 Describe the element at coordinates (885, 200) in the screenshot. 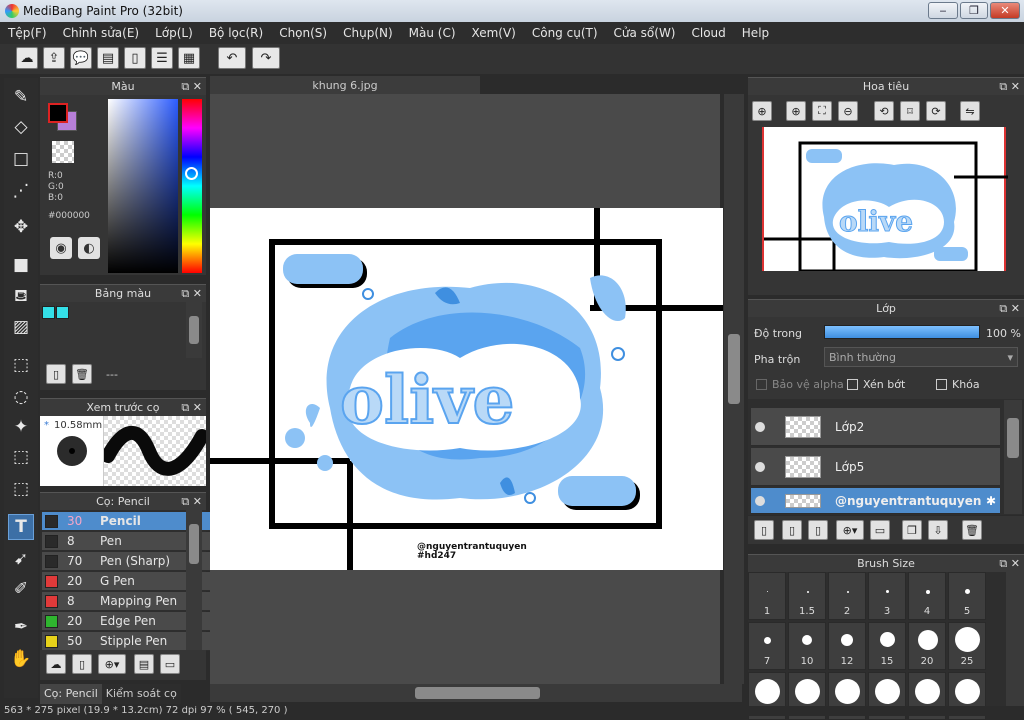

I see `navigator-preview: olive` at that location.